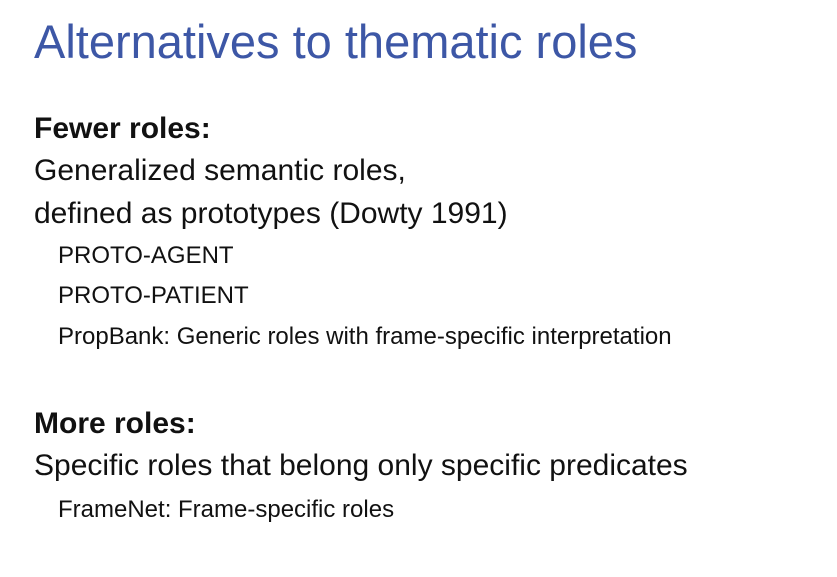  What do you see at coordinates (271, 213) in the screenshot?
I see `fewer-roles-line-2: defined as prototypes (Dowty 1991)` at bounding box center [271, 213].